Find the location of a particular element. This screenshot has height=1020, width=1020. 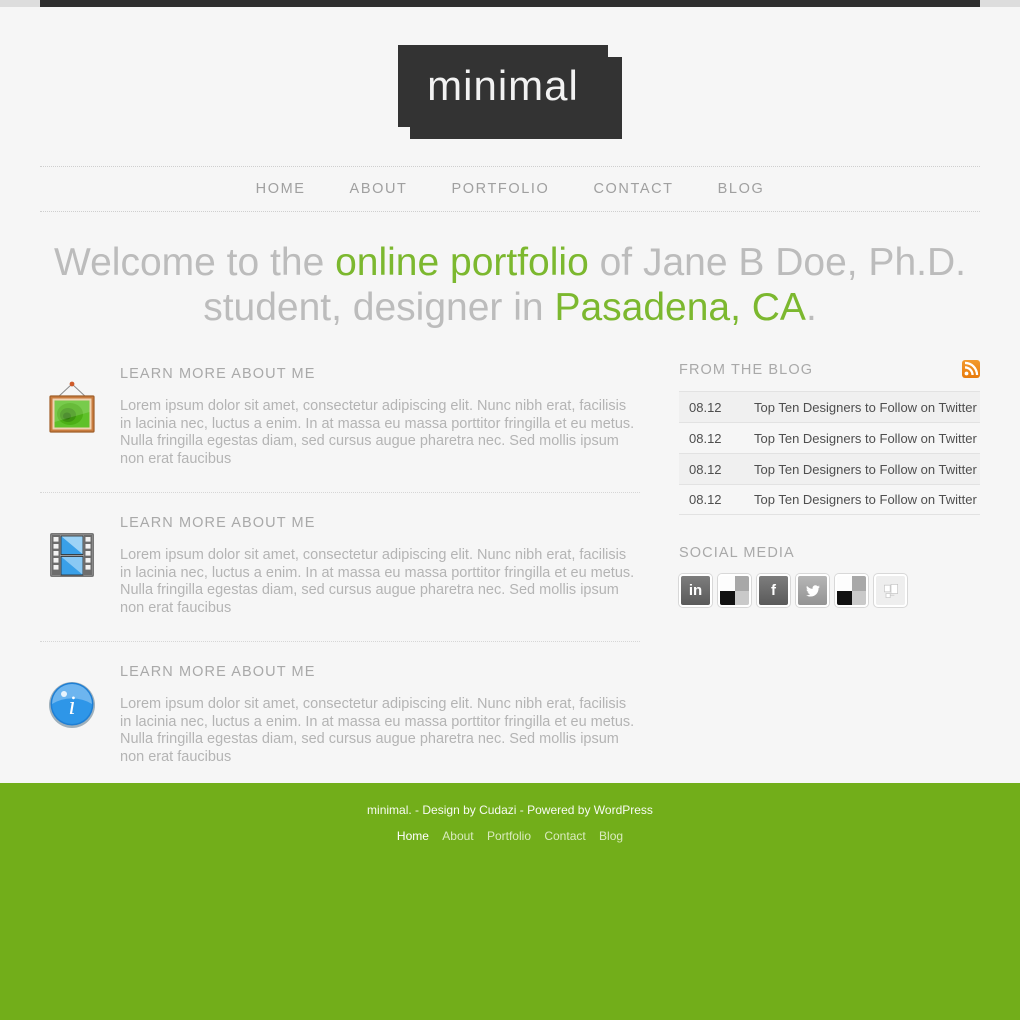

placeholder-glyph is located at coordinates (890, 590).